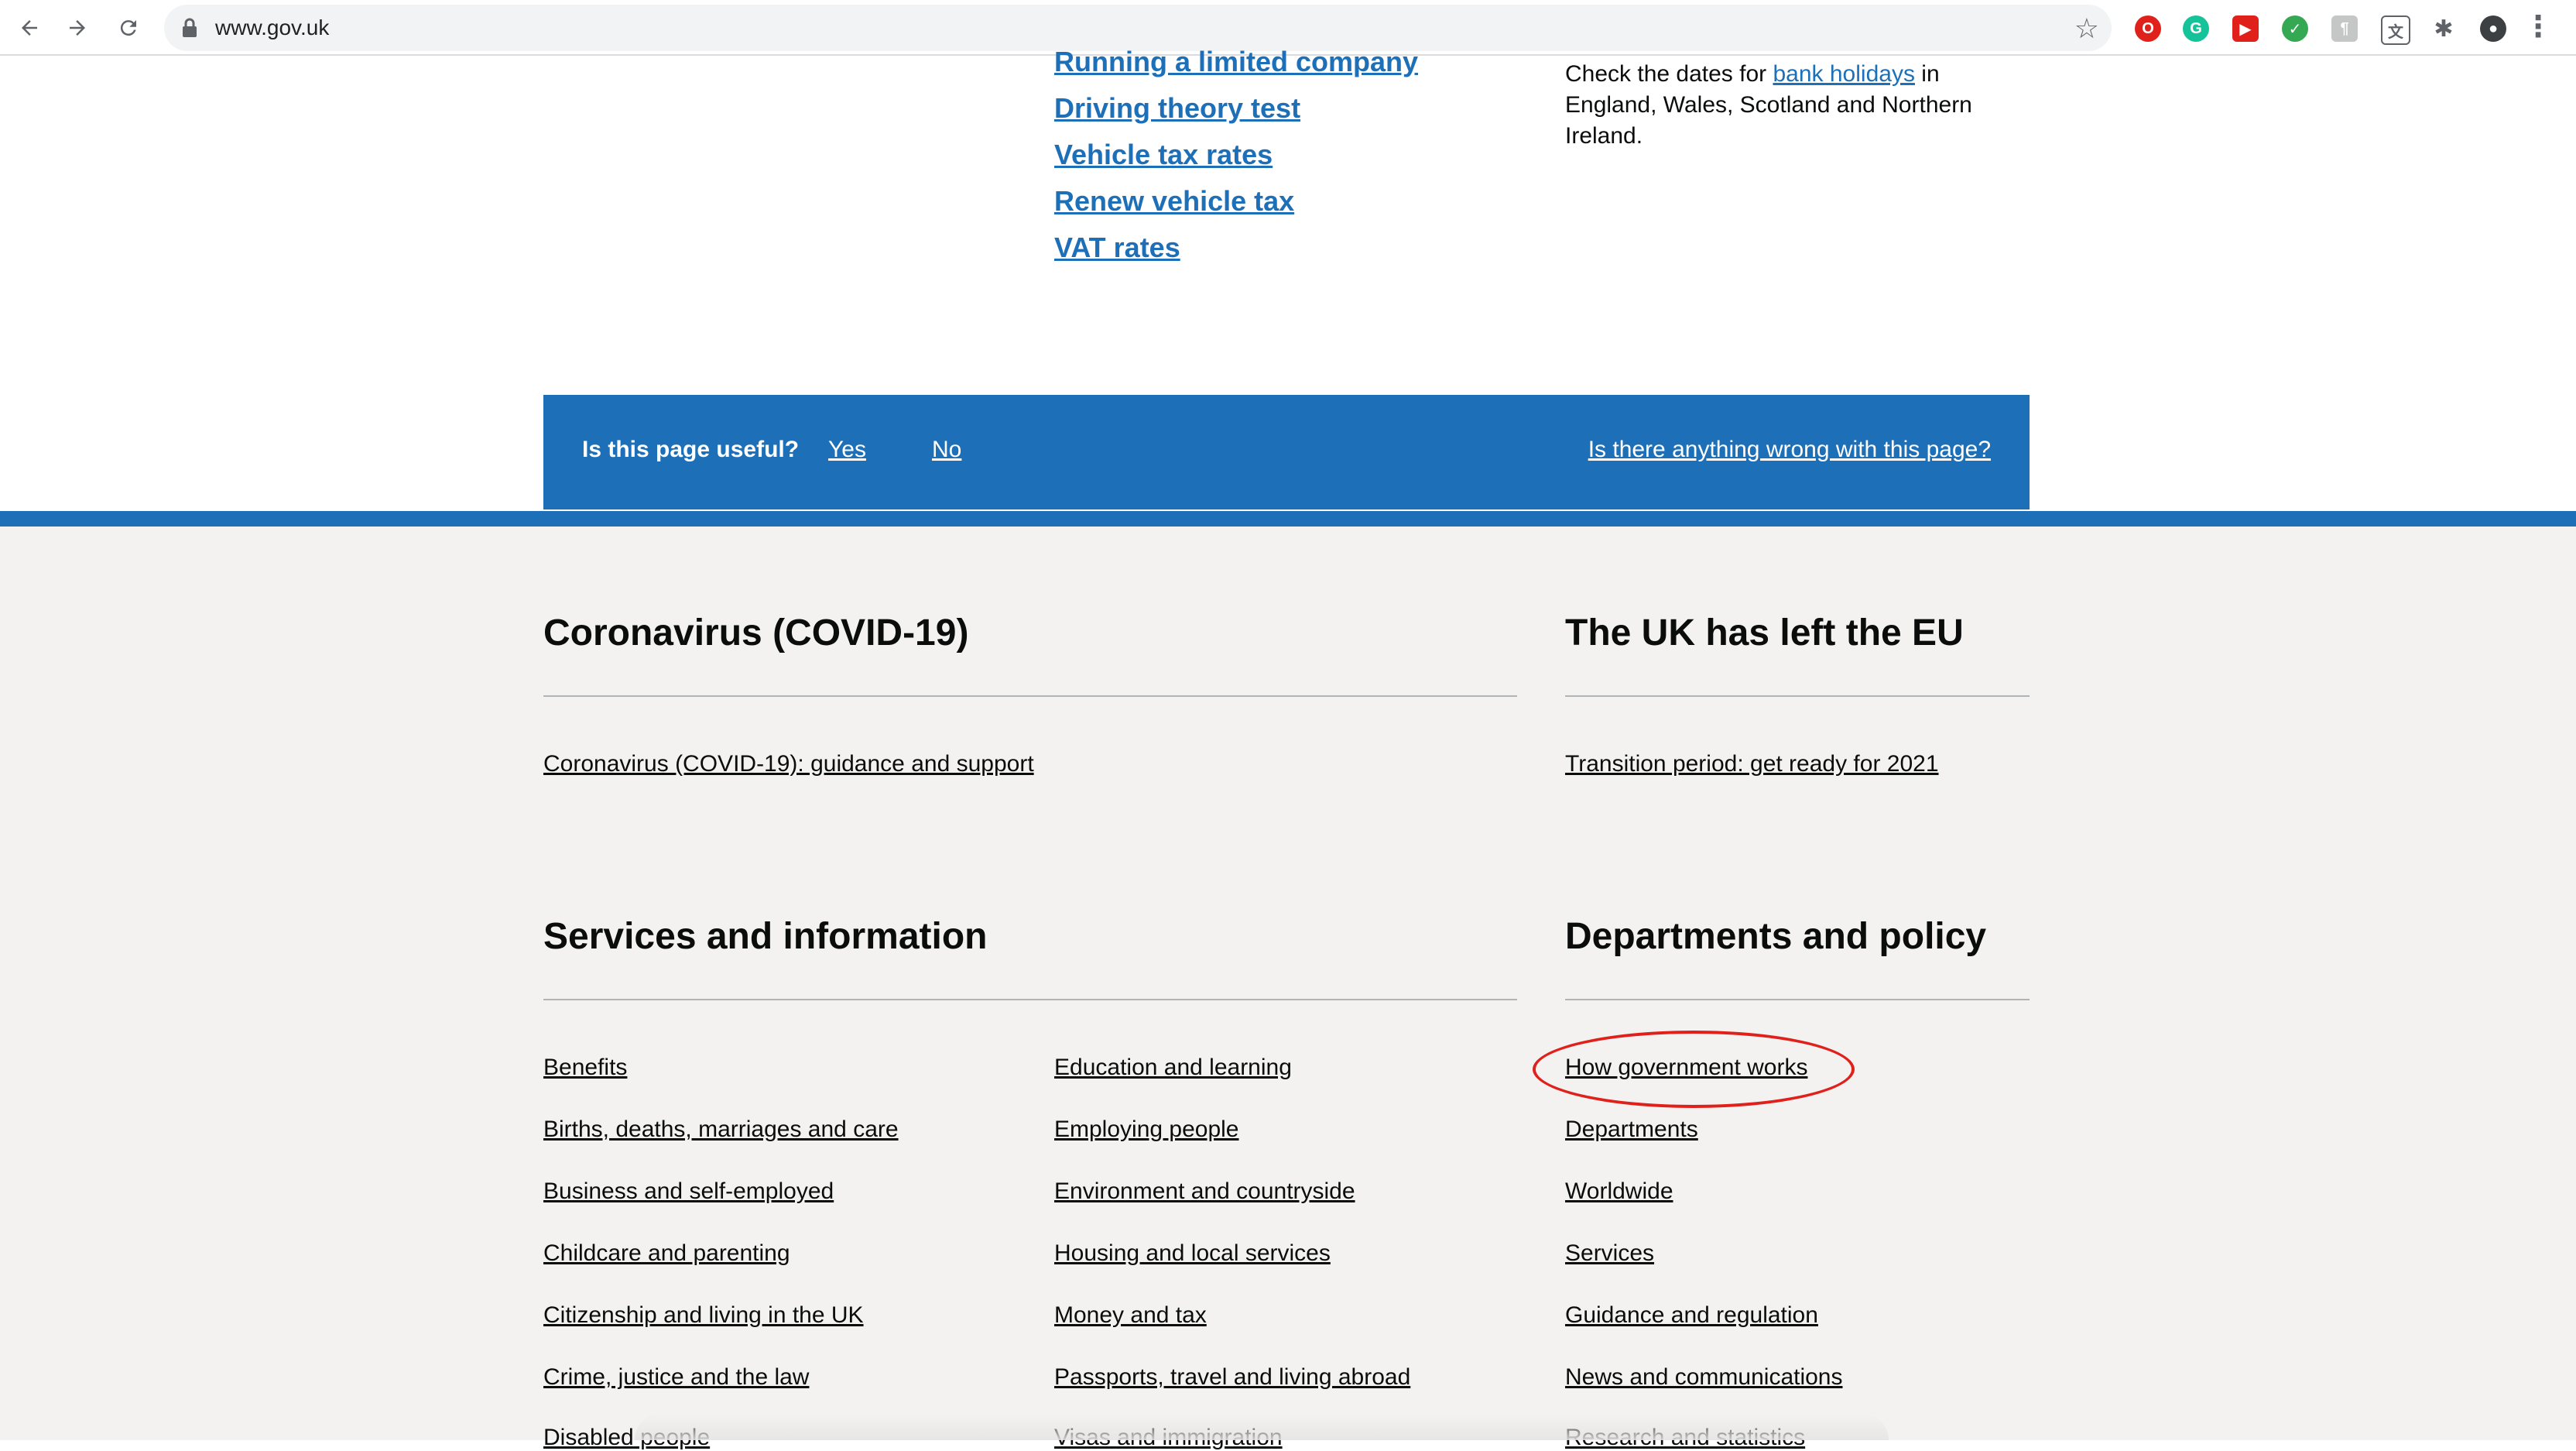 Image resolution: width=2576 pixels, height=1451 pixels. Describe the element at coordinates (2295, 29) in the screenshot. I see `shield-icon: ✓` at that location.